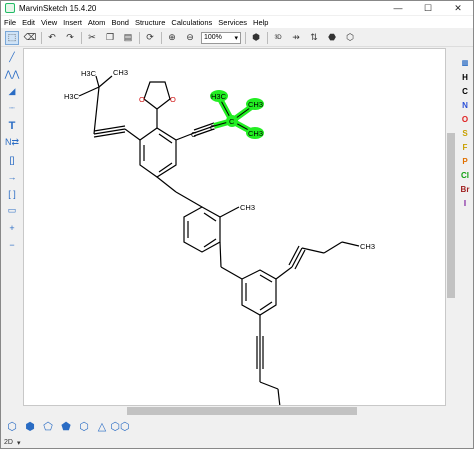 This screenshot has width=474, height=449. What do you see at coordinates (110, 38) in the screenshot?
I see `copy-icon: ❐` at bounding box center [110, 38].